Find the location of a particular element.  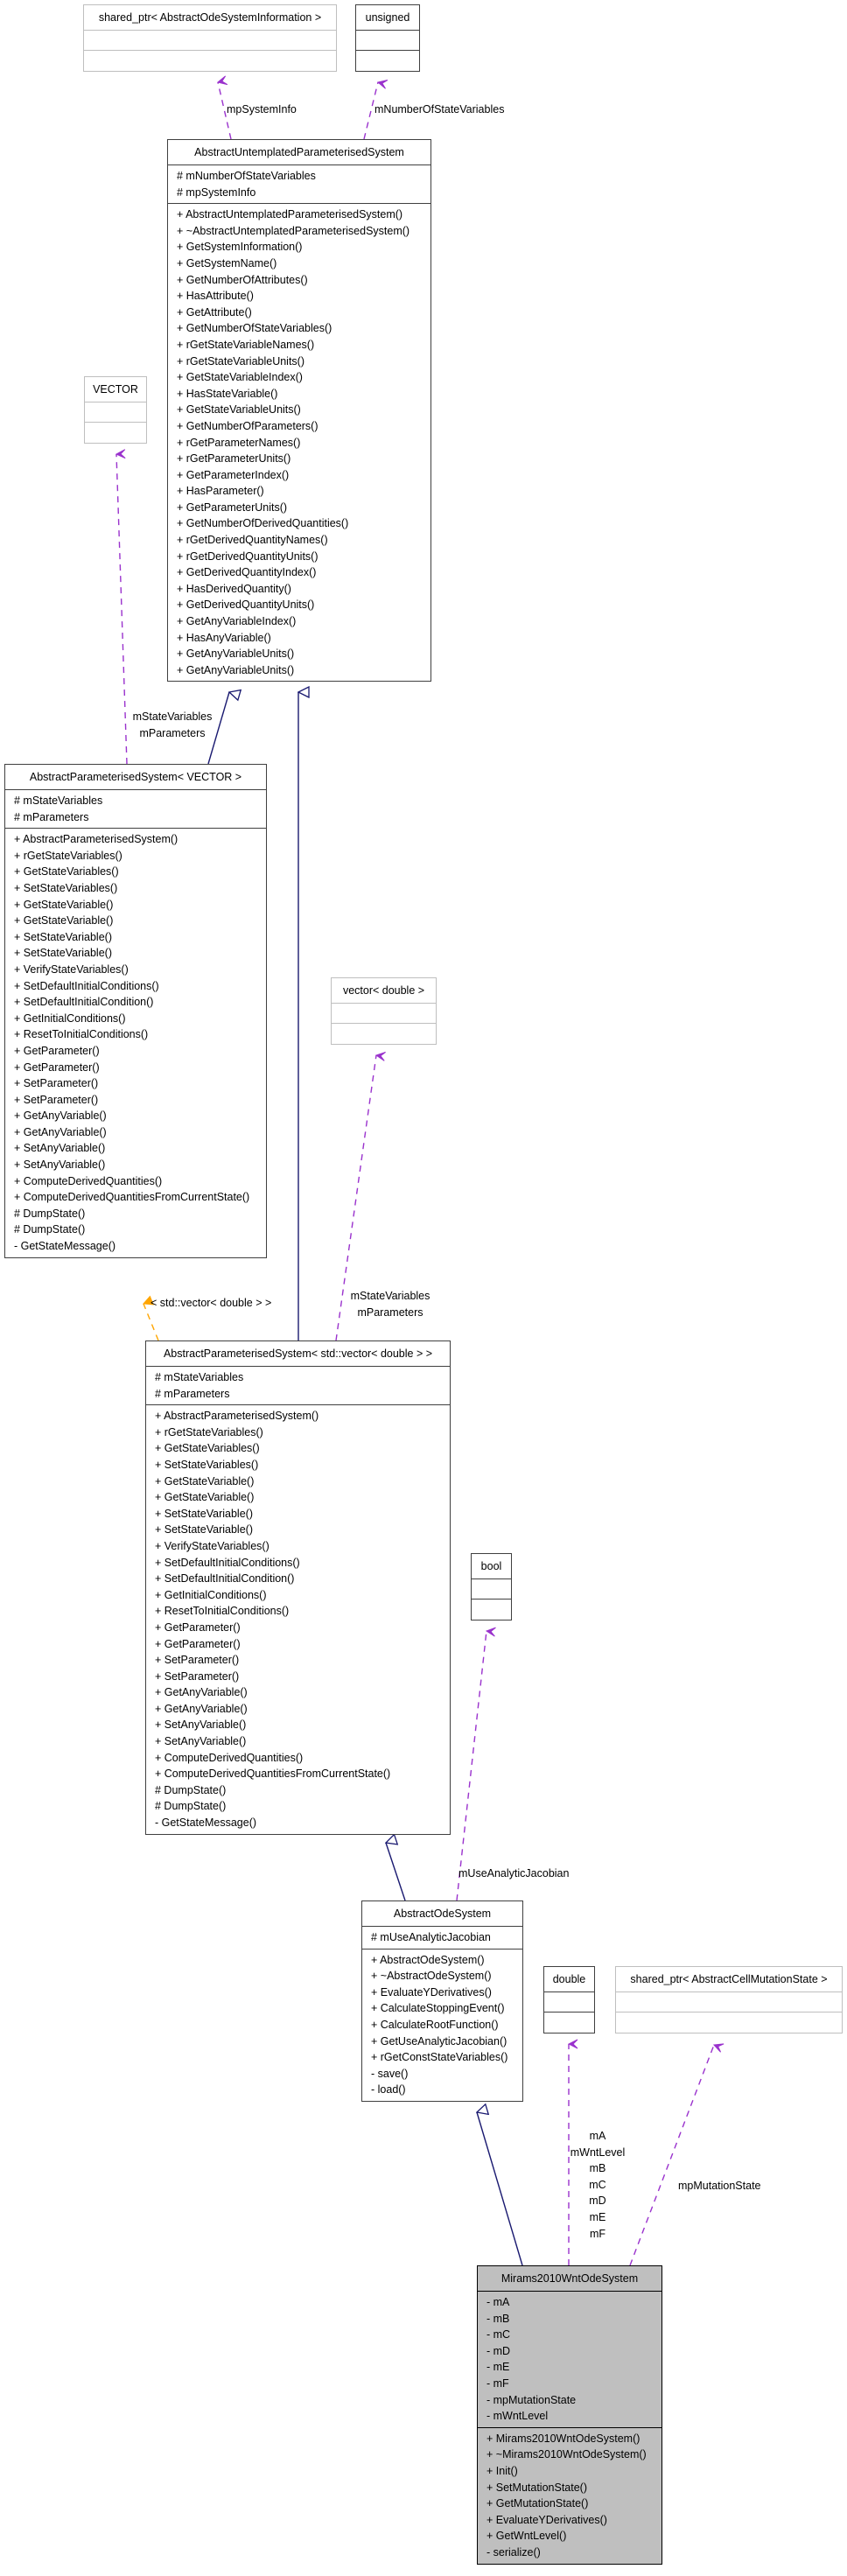

method-row: + rGetParameterNames() is located at coordinates (239, 442).